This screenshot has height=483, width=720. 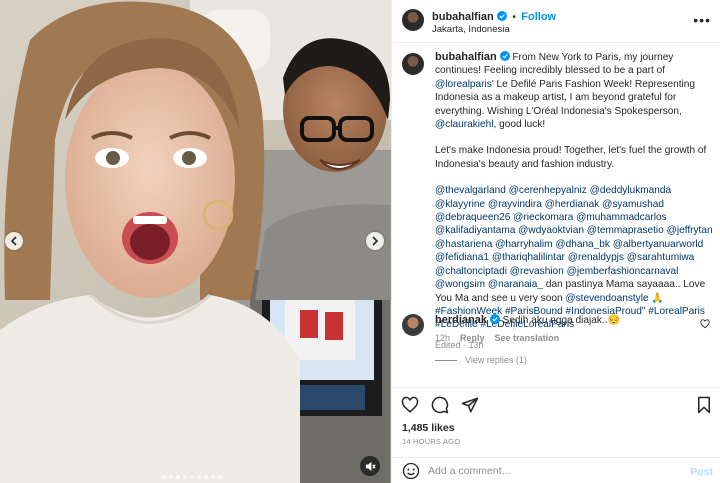 What do you see at coordinates (702, 20) in the screenshot?
I see `more-options-button: •••` at bounding box center [702, 20].